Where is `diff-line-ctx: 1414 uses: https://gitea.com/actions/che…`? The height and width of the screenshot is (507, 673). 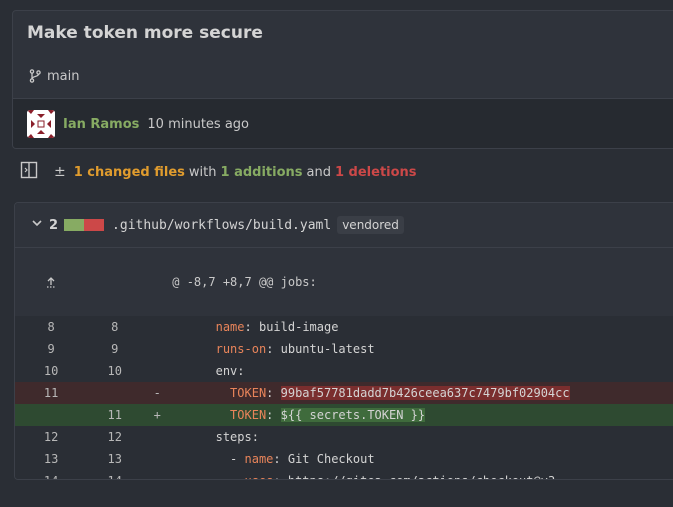 diff-line-ctx: 1414 uses: https://gitea.com/actions/che… is located at coordinates (344, 474).